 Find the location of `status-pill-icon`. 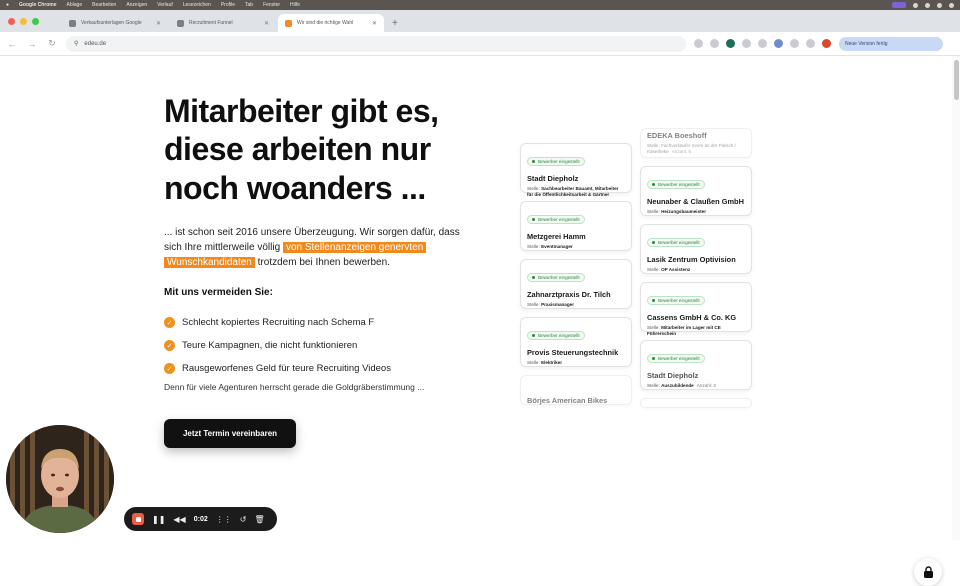

status-pill-icon is located at coordinates (899, 5).